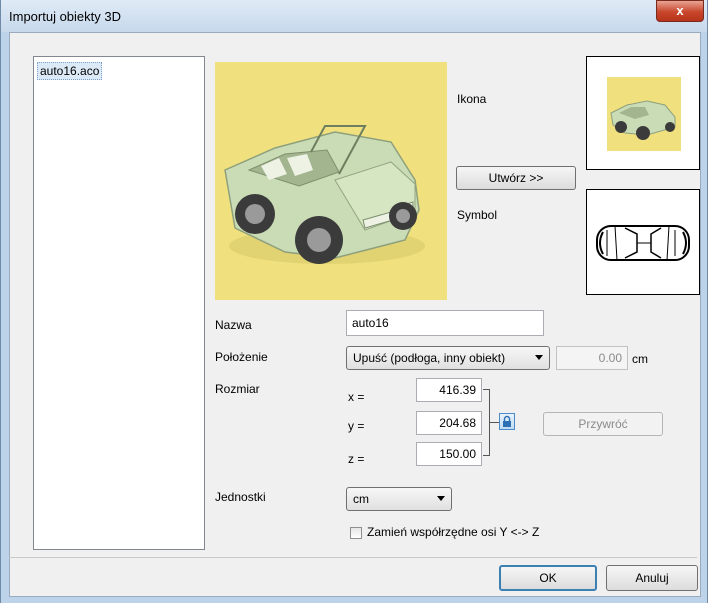 The image size is (708, 603). Describe the element at coordinates (477, 215) in the screenshot. I see `symbol-label: Symbol` at that location.